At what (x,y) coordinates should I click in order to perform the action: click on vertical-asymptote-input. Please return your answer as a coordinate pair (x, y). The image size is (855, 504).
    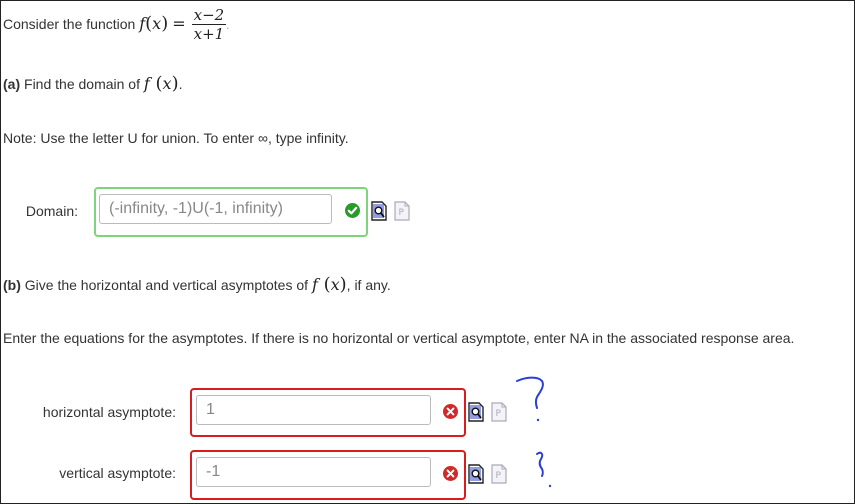
    Looking at the image, I should click on (313, 472).